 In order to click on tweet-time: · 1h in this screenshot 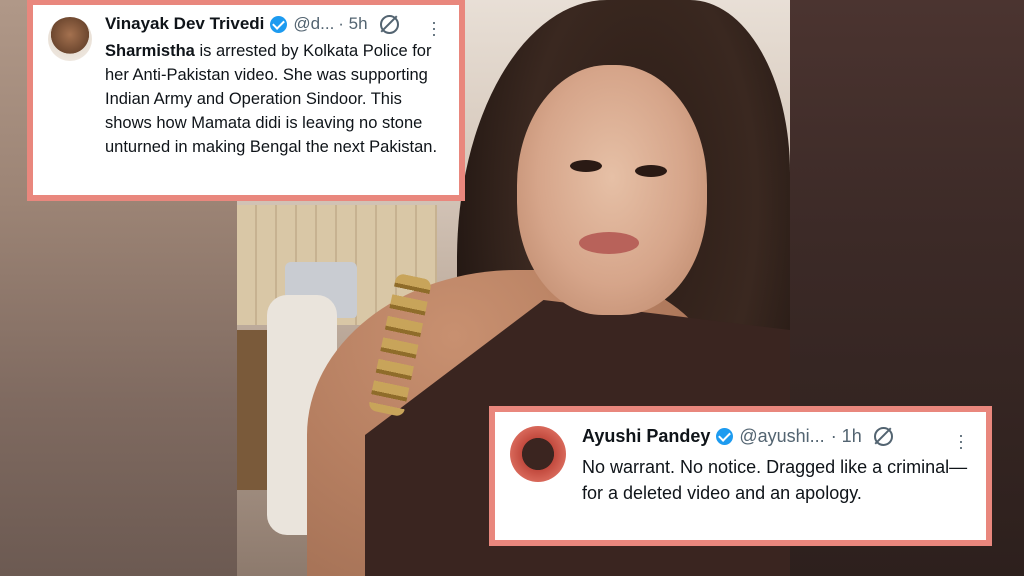, I will do `click(846, 436)`.